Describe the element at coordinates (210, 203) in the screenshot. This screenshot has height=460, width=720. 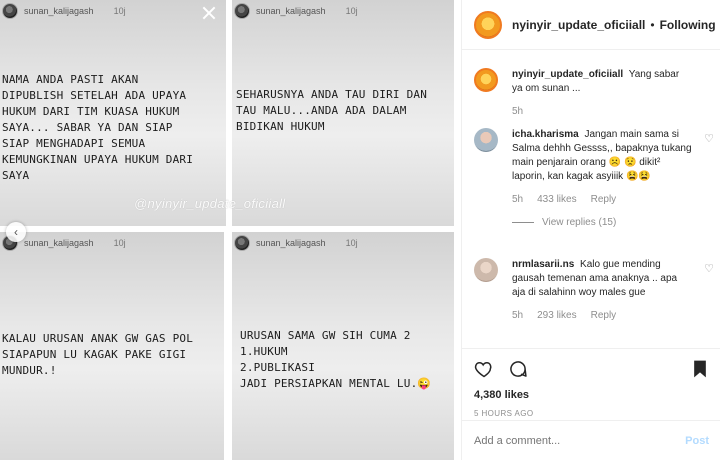
I see `watermark: @nyinyir_update_oficiiall` at that location.